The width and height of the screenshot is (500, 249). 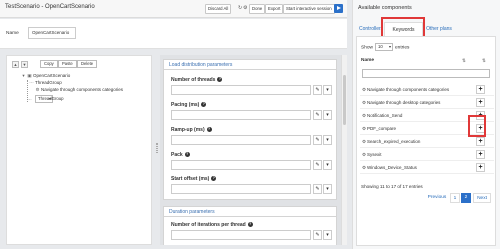 What do you see at coordinates (439, 29) in the screenshot?
I see `tab-other-plans: Other plans` at bounding box center [439, 29].